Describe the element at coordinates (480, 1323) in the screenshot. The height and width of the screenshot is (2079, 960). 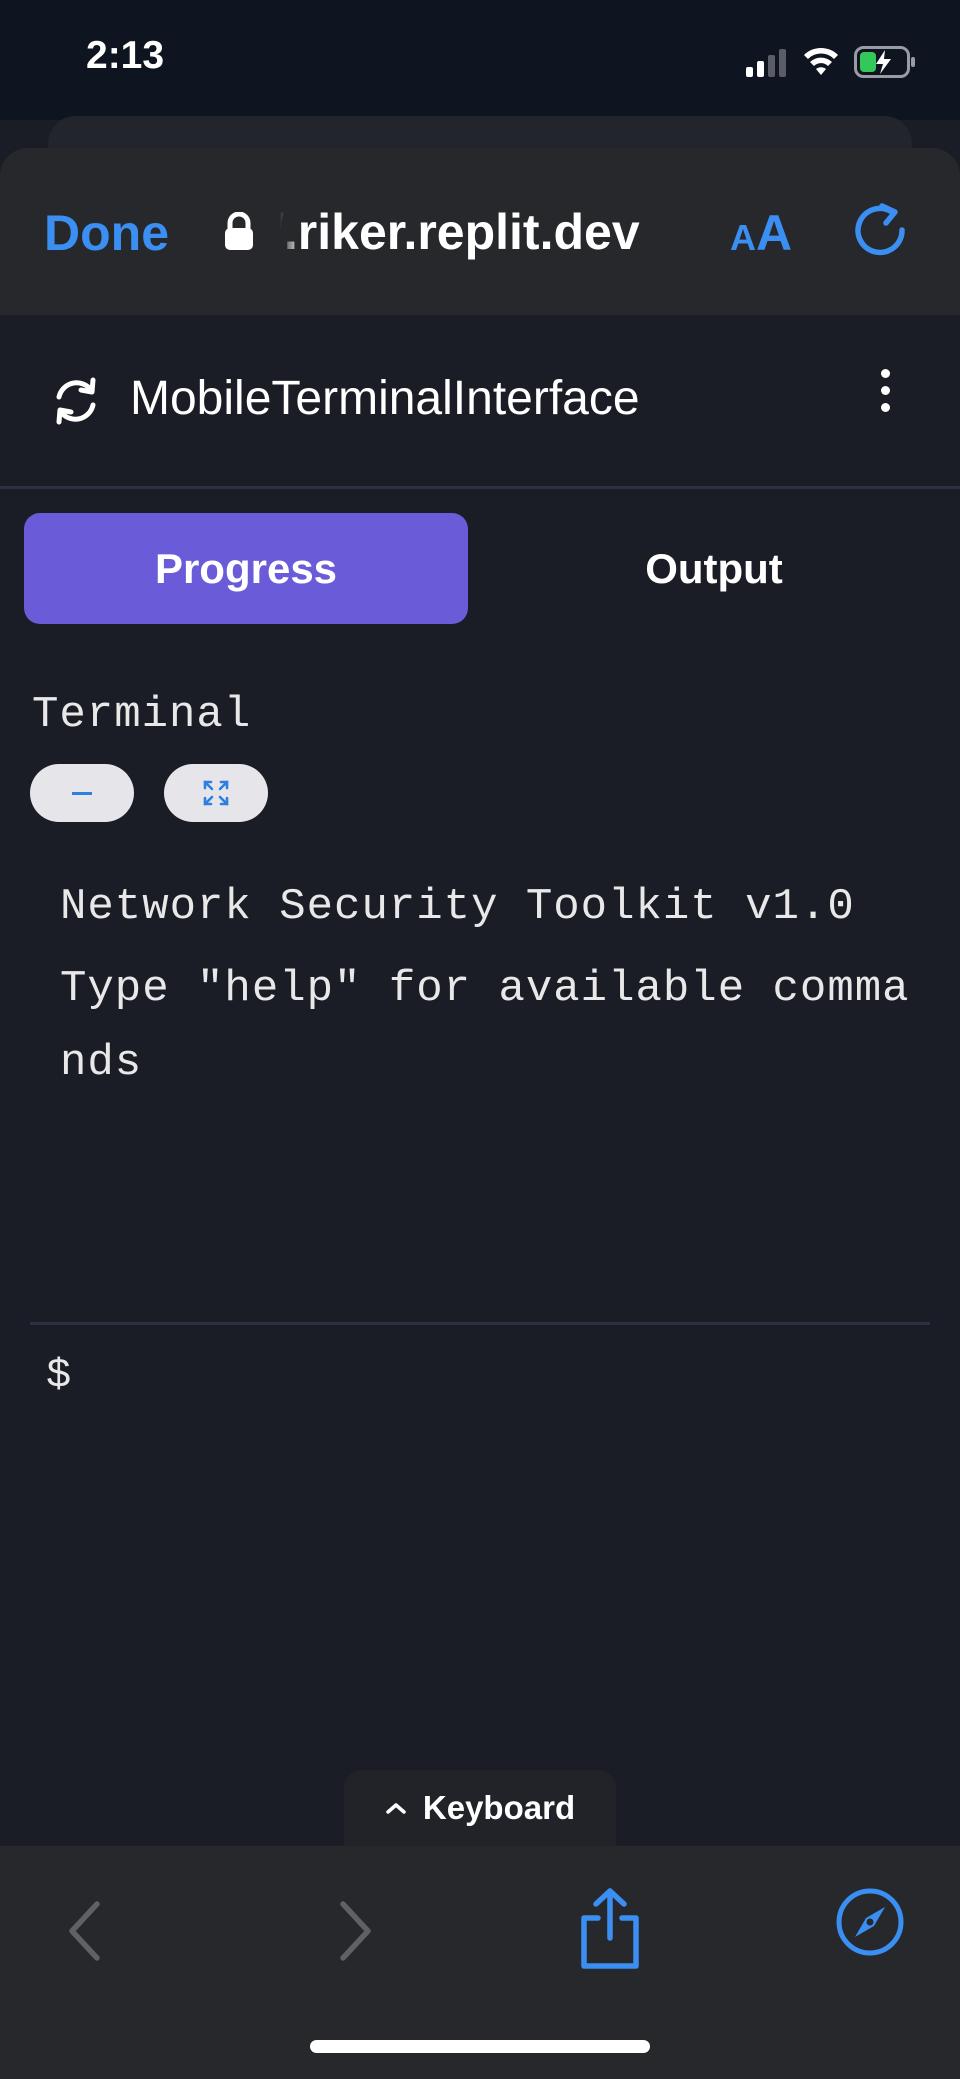
I see `terminal-divider` at that location.